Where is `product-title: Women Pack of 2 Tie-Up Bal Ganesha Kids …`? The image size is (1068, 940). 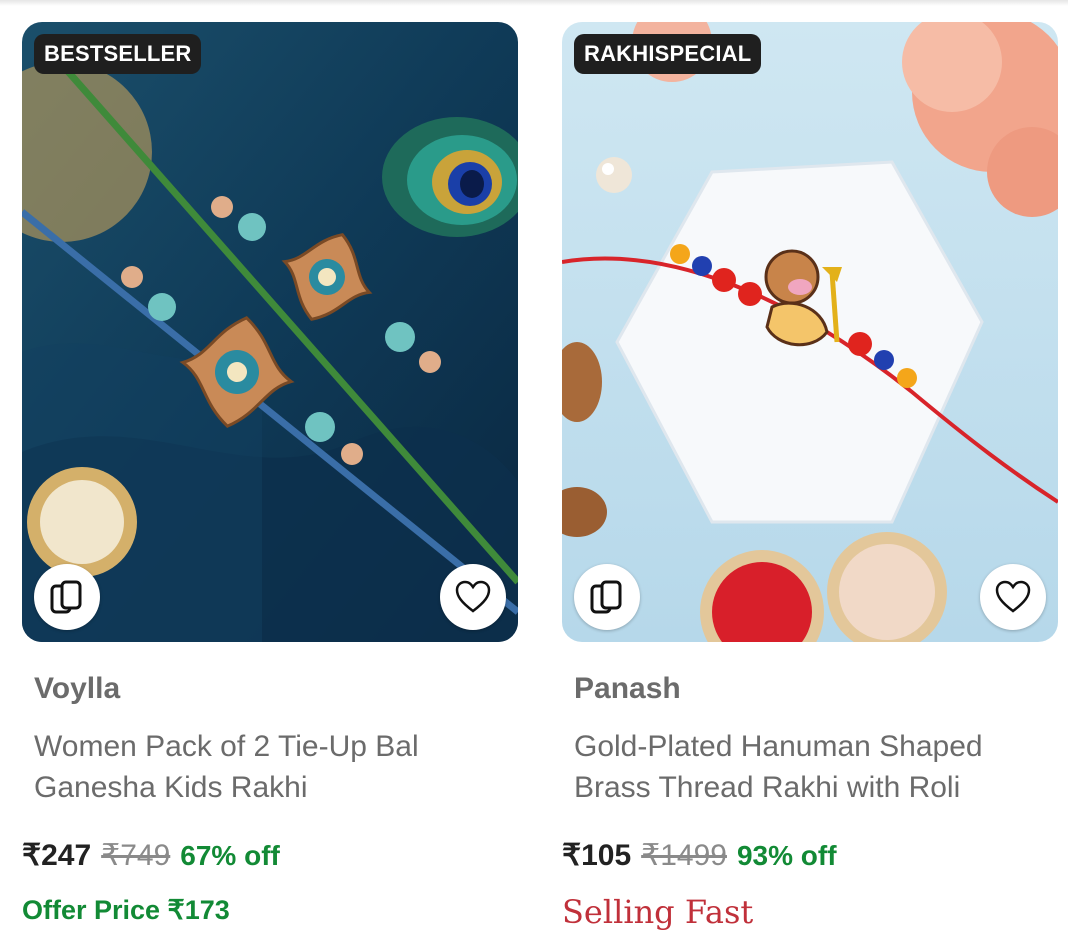 product-title: Women Pack of 2 Tie-Up Bal Ganesha Kids … is located at coordinates (269, 767).